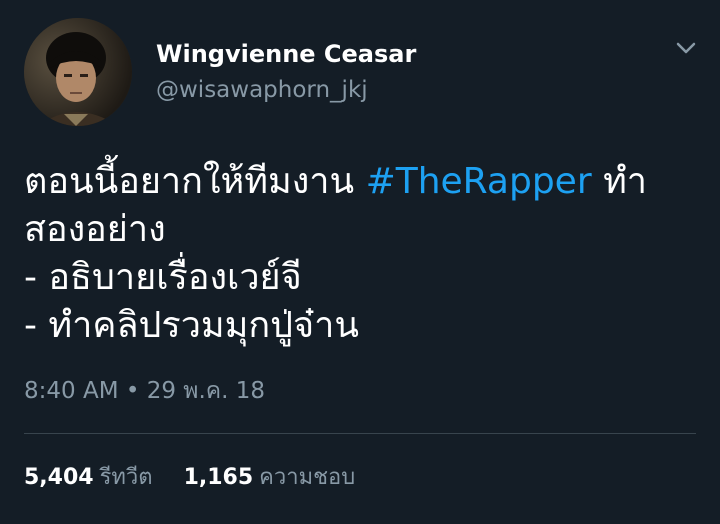 This screenshot has height=524, width=720. What do you see at coordinates (218, 477) in the screenshot?
I see `likes-count: 1,165` at bounding box center [218, 477].